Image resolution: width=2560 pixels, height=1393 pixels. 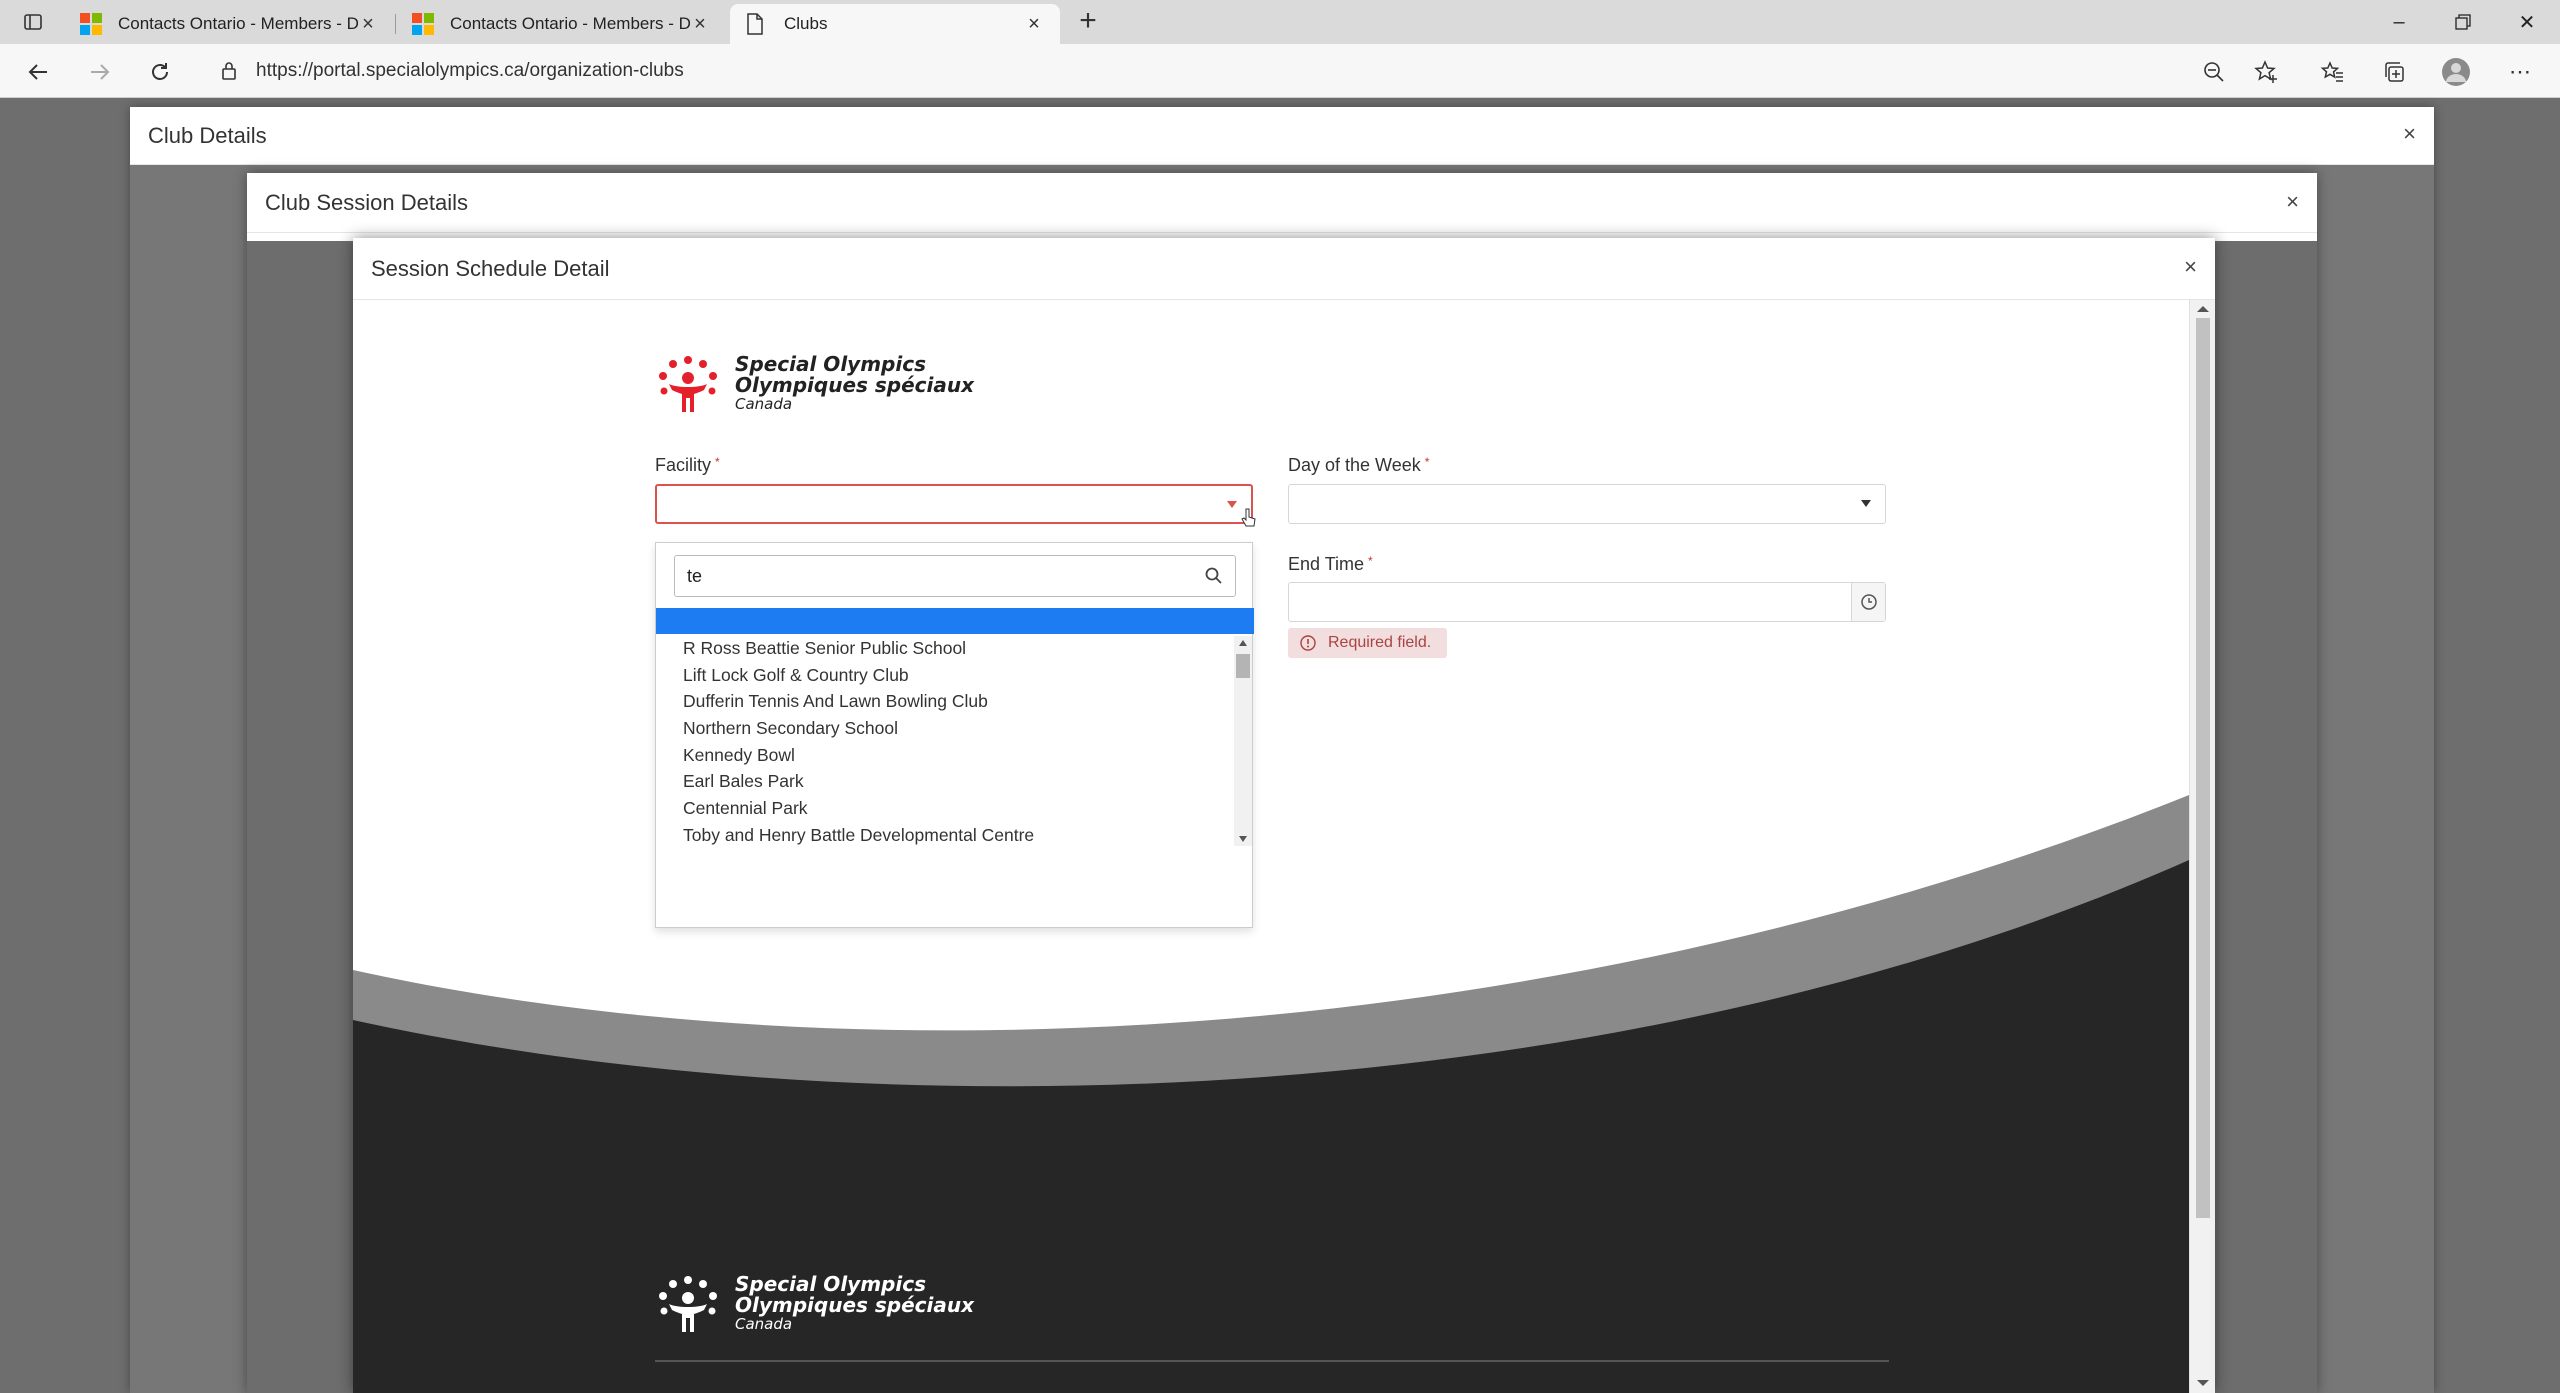 I want to click on list-item: Centennial Park, so click(x=745, y=808).